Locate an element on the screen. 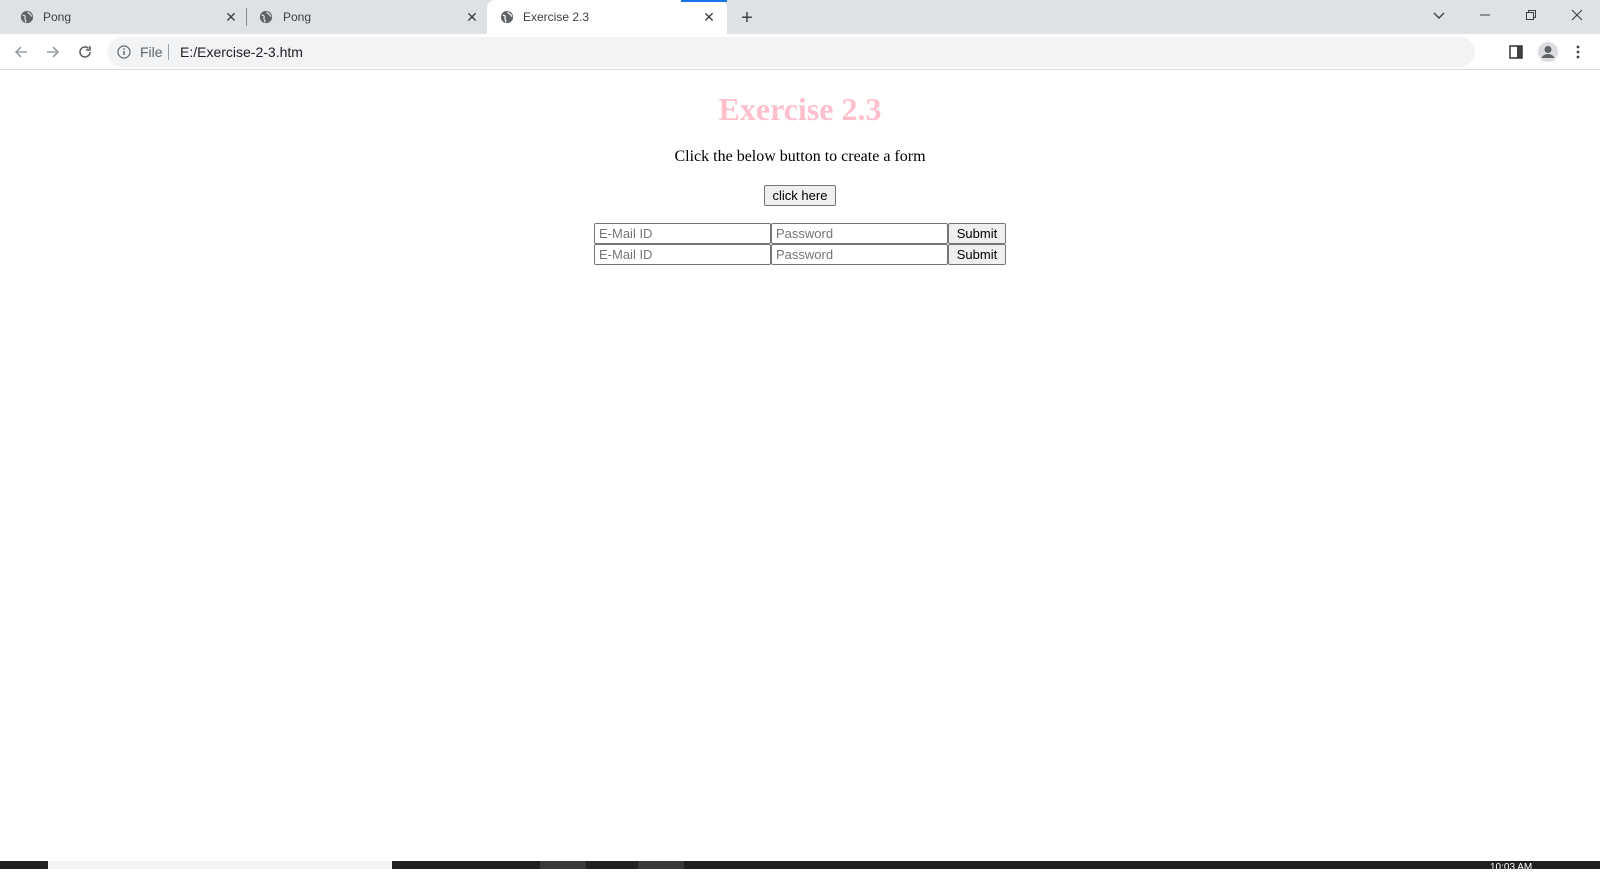 The image size is (1600, 873). taskbar-clock: 10:03 AM is located at coordinates (1511, 868).